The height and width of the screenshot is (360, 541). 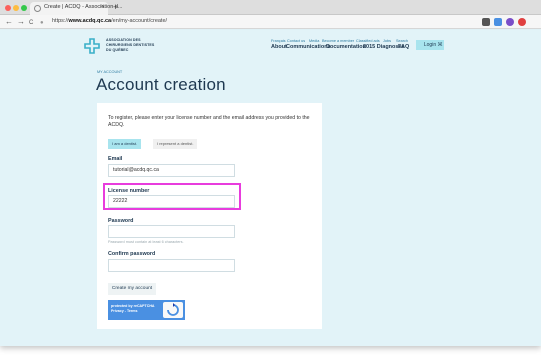 What do you see at coordinates (21, 22) in the screenshot?
I see `forward-icon: →` at bounding box center [21, 22].